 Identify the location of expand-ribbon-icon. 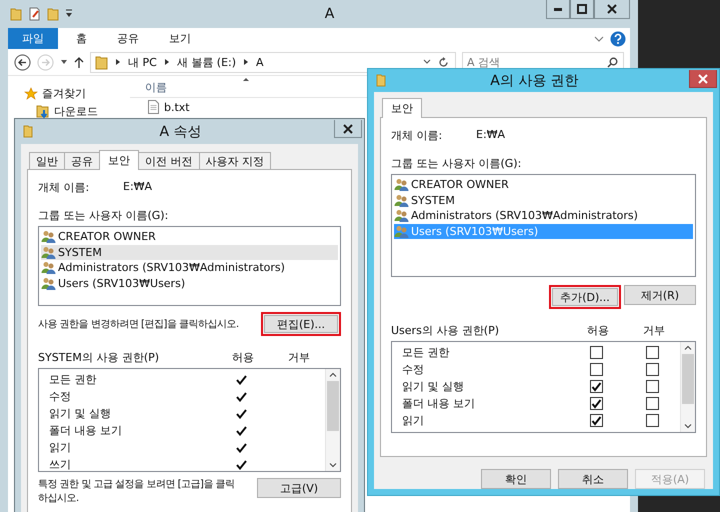
(599, 38).